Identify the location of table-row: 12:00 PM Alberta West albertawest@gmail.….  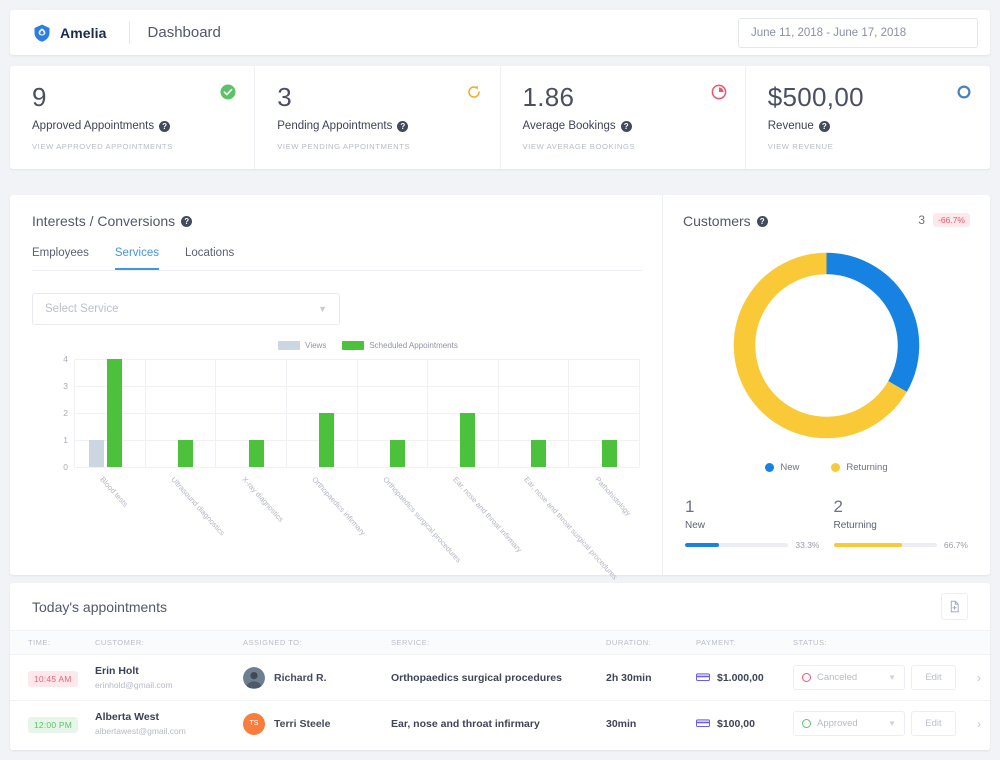
(500, 723).